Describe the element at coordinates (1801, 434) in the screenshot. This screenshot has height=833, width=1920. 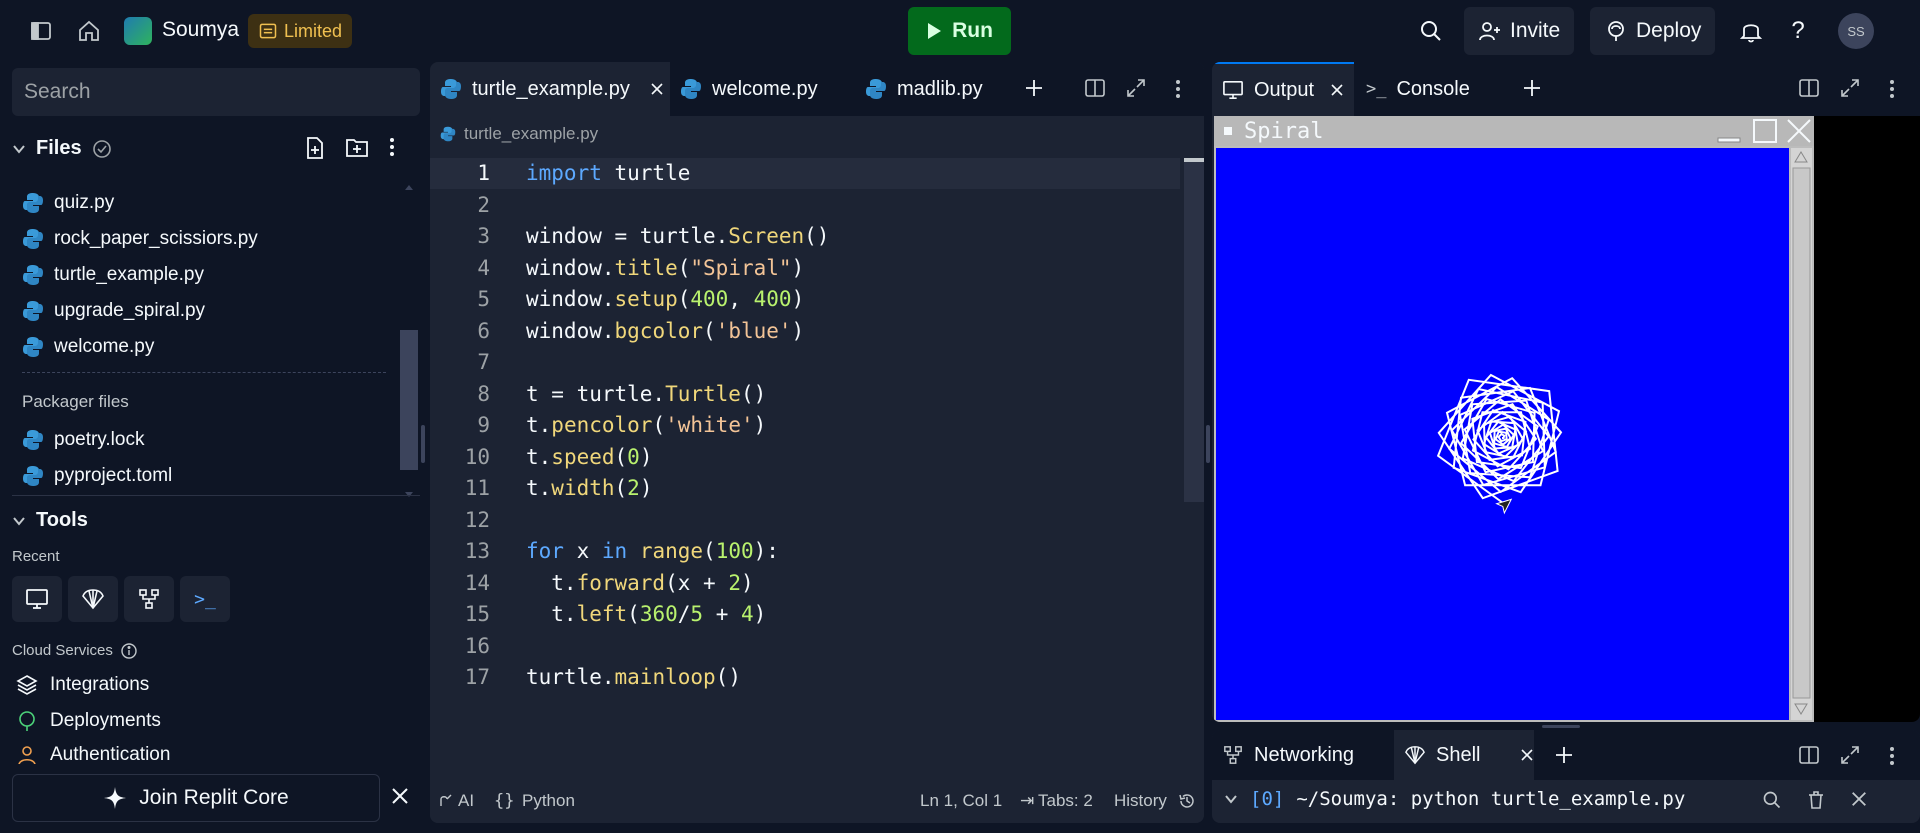
I see `turtle-scrollbar` at that location.